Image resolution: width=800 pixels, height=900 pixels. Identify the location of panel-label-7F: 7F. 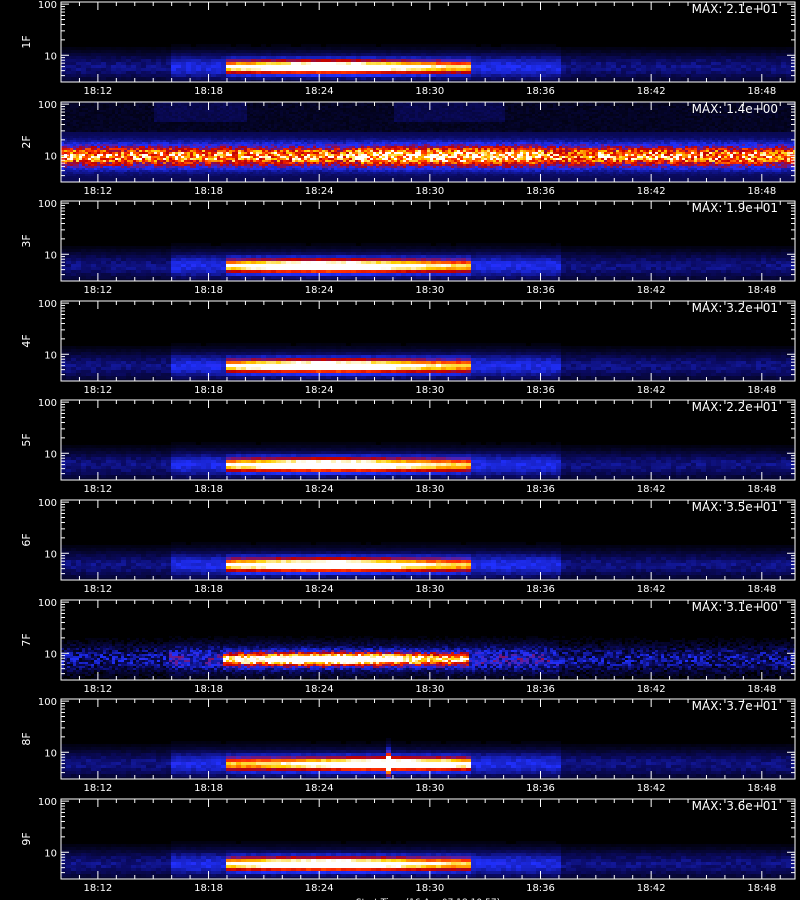
(26, 639).